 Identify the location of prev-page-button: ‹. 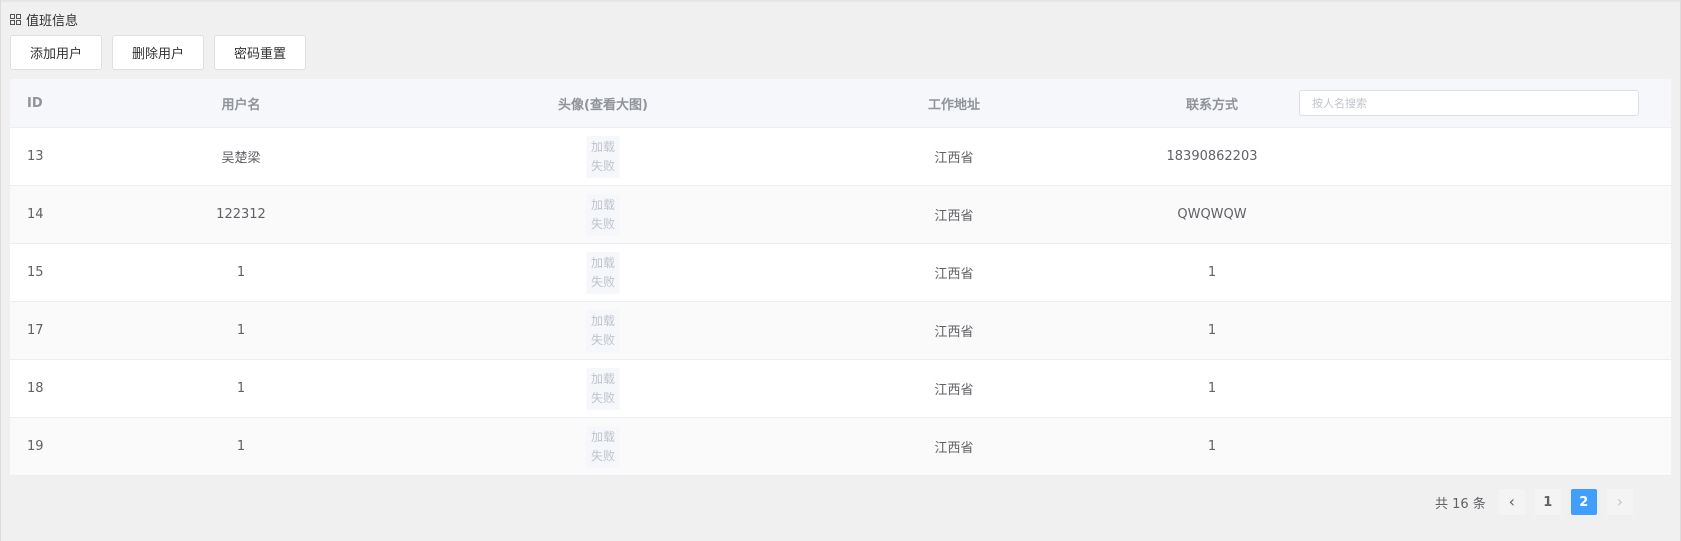
(1511, 502).